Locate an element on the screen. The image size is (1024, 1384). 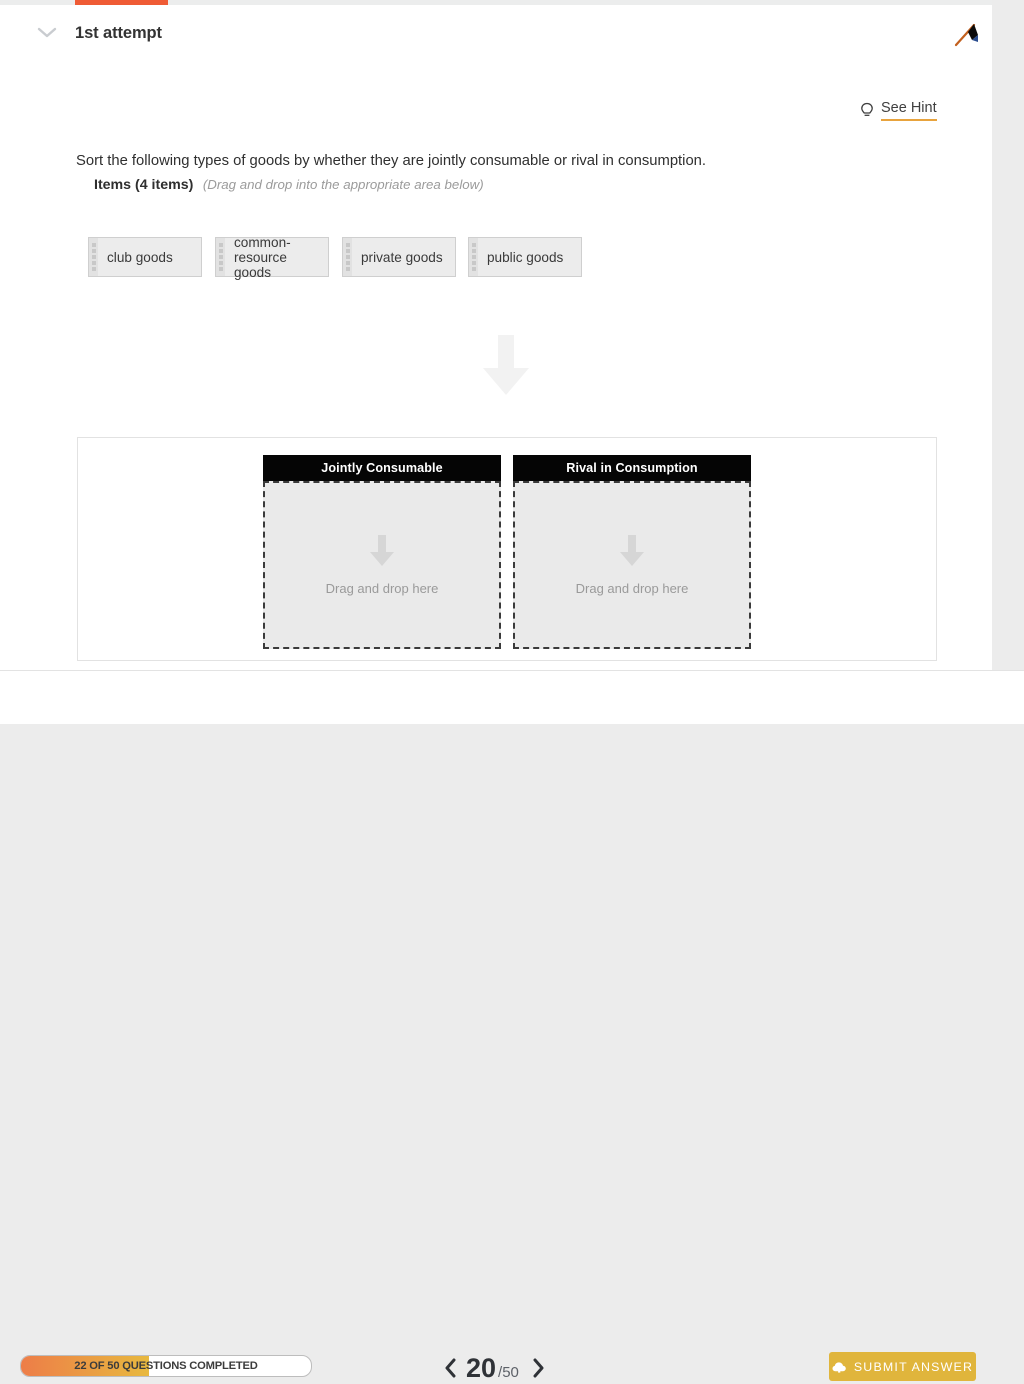
question-pager: 20 /50 is located at coordinates (494, 1368).